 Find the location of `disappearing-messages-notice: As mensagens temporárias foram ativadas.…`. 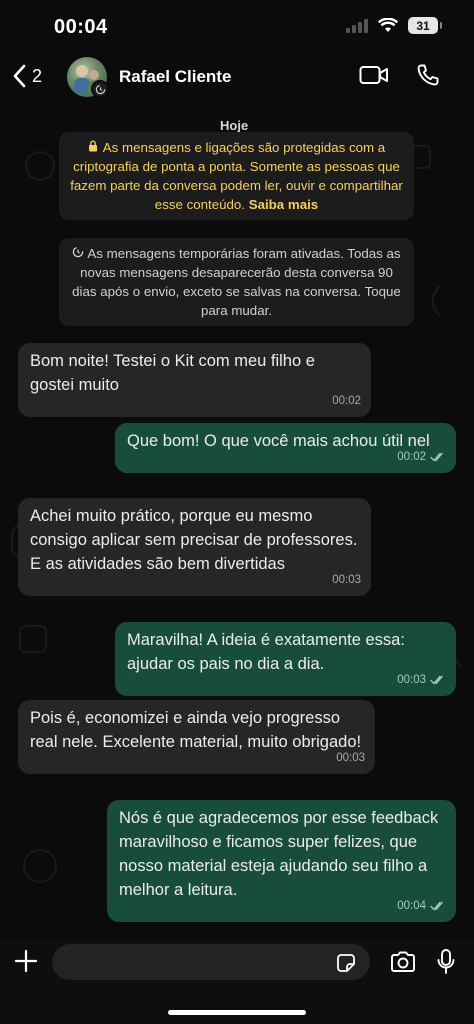

disappearing-messages-notice: As mensagens temporárias foram ativadas.… is located at coordinates (236, 282).